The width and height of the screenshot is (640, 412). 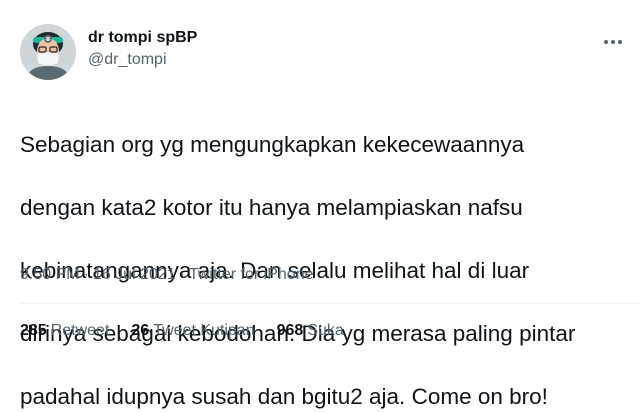 I want to click on more-options-button, so click(x=613, y=42).